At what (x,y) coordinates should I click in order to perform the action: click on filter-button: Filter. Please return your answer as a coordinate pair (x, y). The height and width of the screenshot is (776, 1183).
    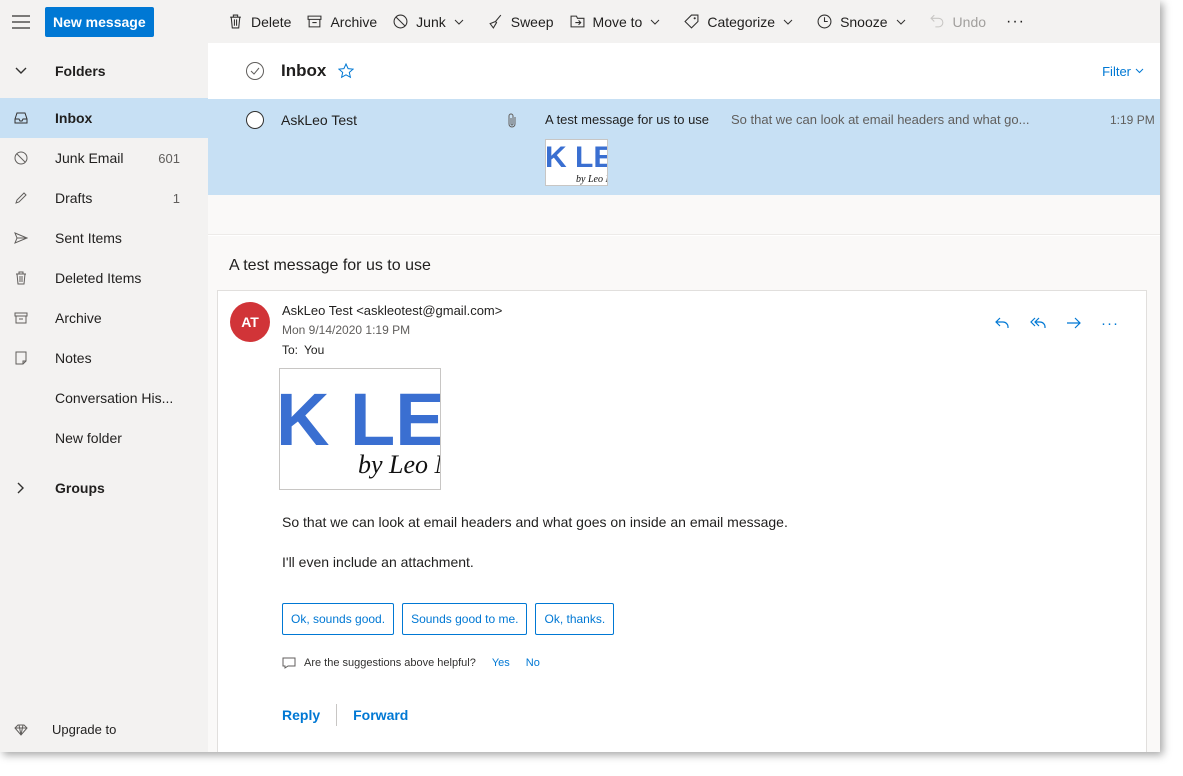
    Looking at the image, I should click on (1123, 71).